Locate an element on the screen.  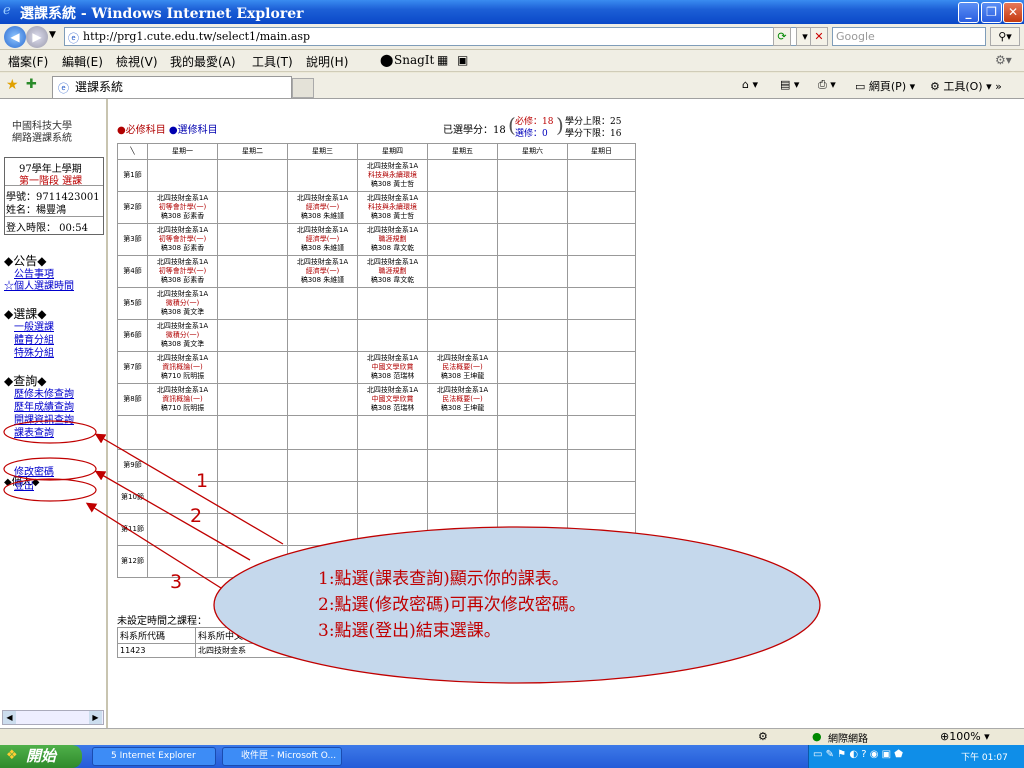
status-bar: ⚙ ● 網際網路 ⊕100% ▾ is located at coordinates (512, 736).